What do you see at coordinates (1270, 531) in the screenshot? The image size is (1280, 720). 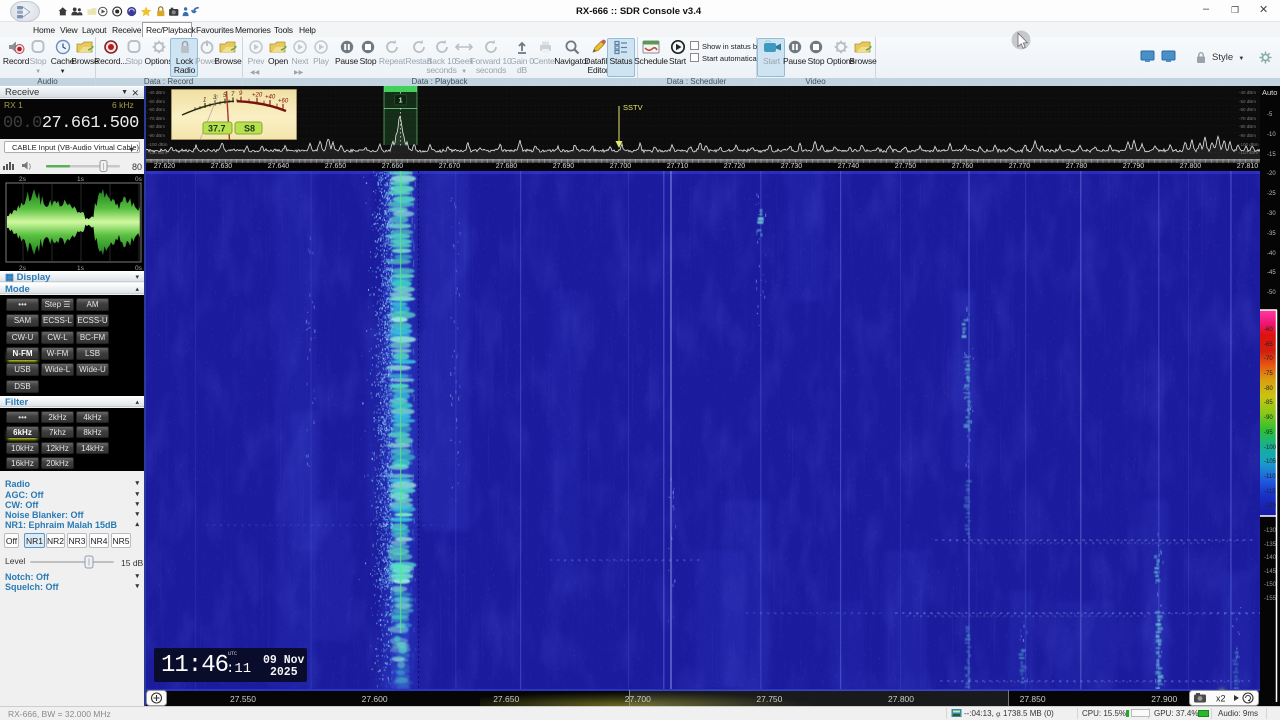 I see `svg-text: -130` at bounding box center [1270, 531].